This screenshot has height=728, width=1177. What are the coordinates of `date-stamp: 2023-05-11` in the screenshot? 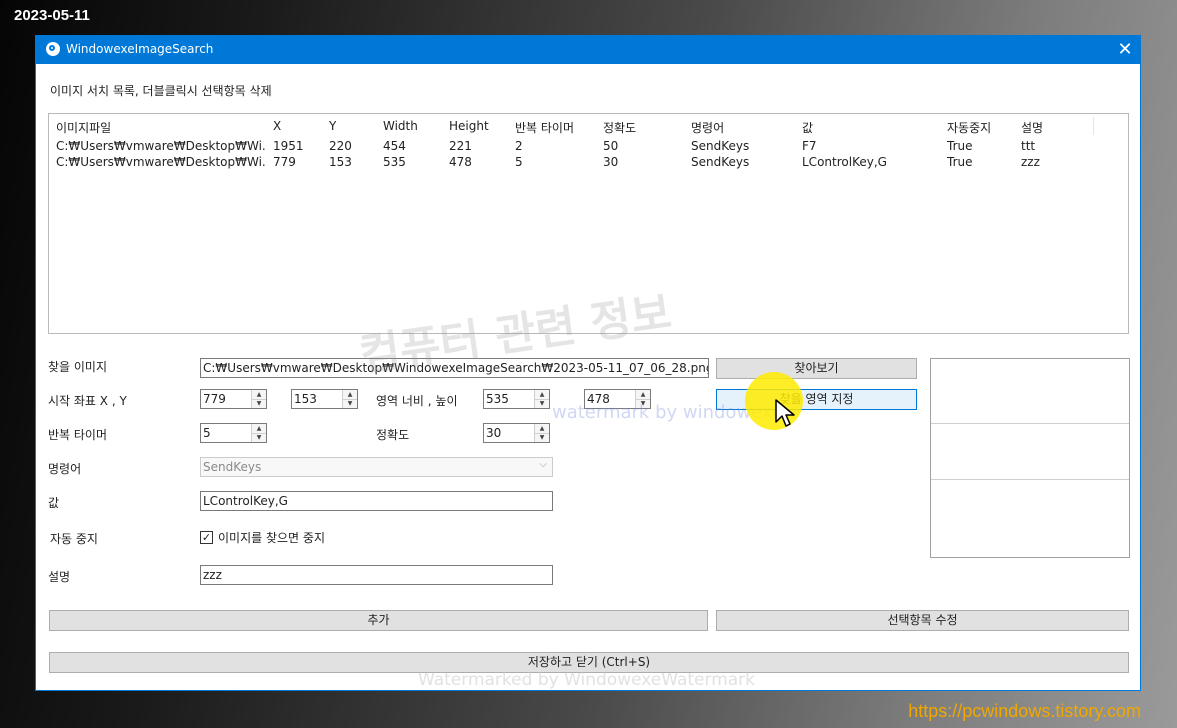 It's located at (52, 15).